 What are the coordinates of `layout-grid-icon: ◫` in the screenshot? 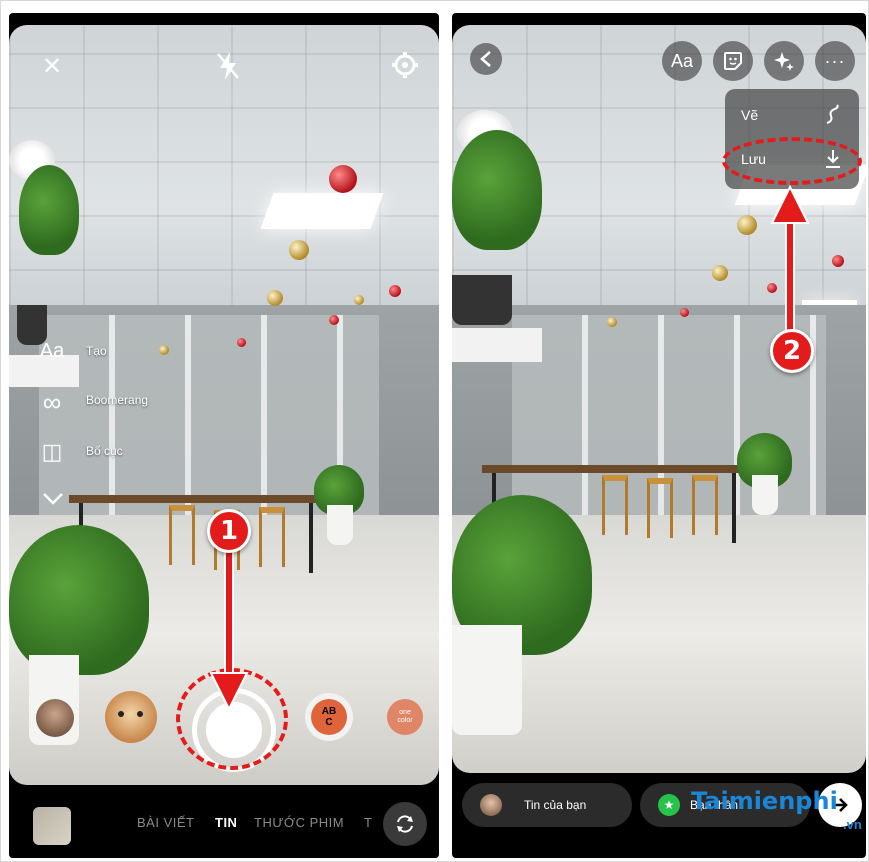 It's located at (52, 452).